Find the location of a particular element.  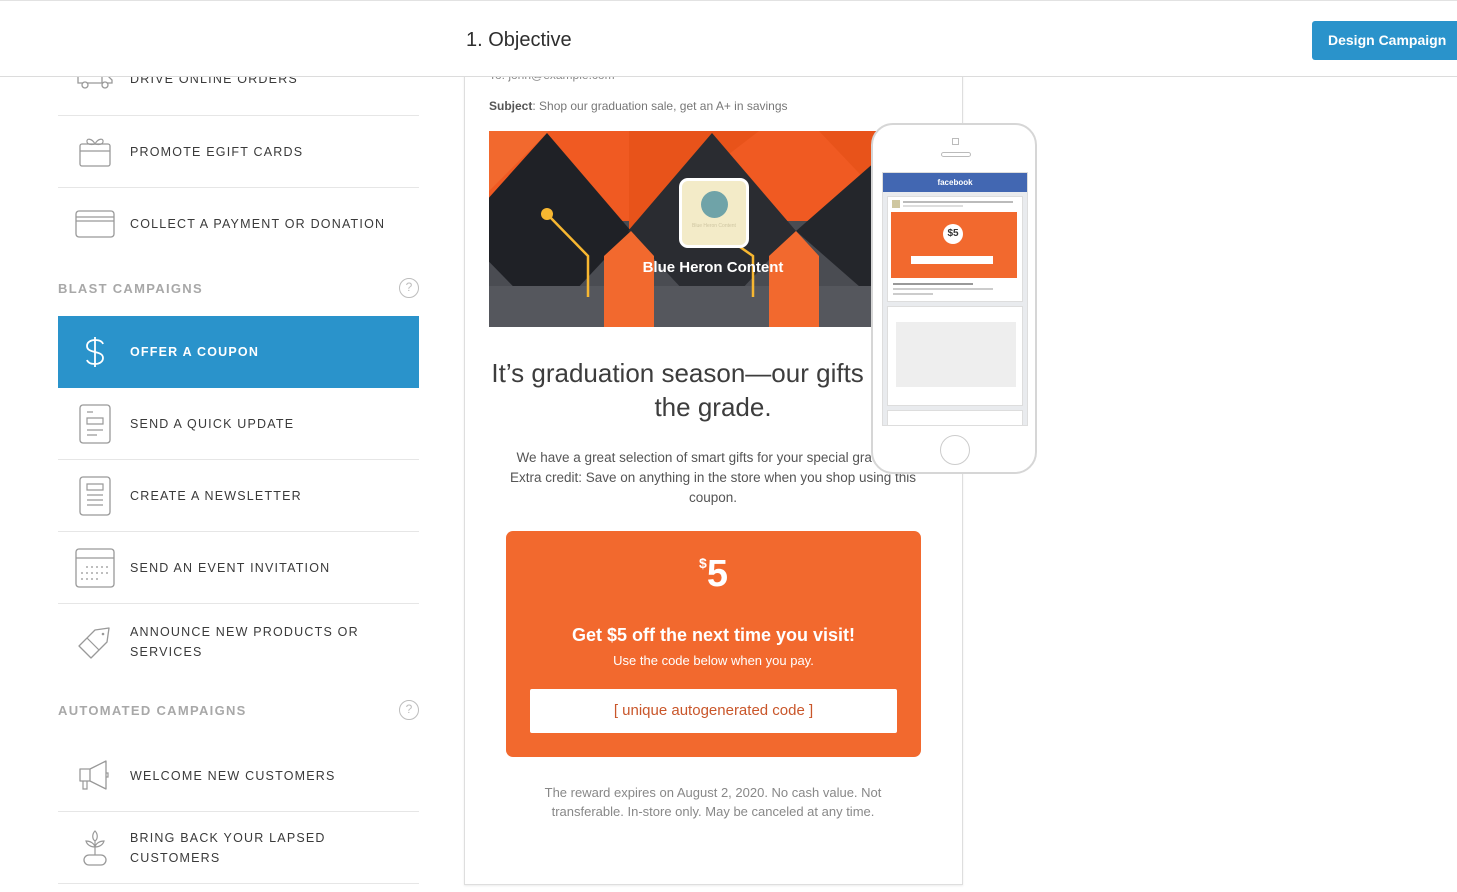

post-coupon-button is located at coordinates (952, 260).